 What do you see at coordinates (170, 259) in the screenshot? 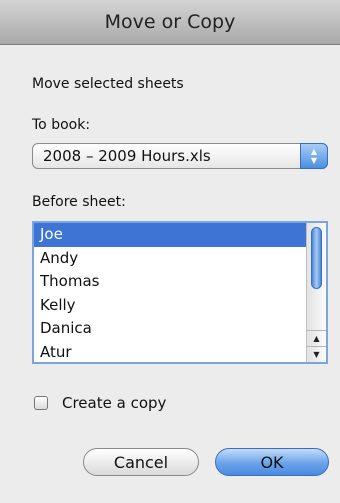
I see `list-item: Andy` at bounding box center [170, 259].